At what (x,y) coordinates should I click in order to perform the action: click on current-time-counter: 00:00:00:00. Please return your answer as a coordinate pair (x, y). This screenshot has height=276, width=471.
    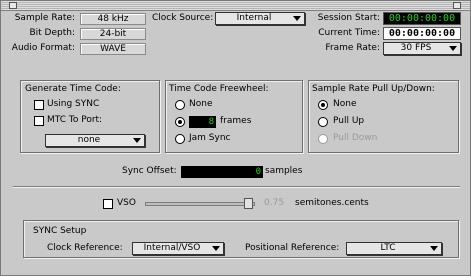
    Looking at the image, I should click on (422, 33).